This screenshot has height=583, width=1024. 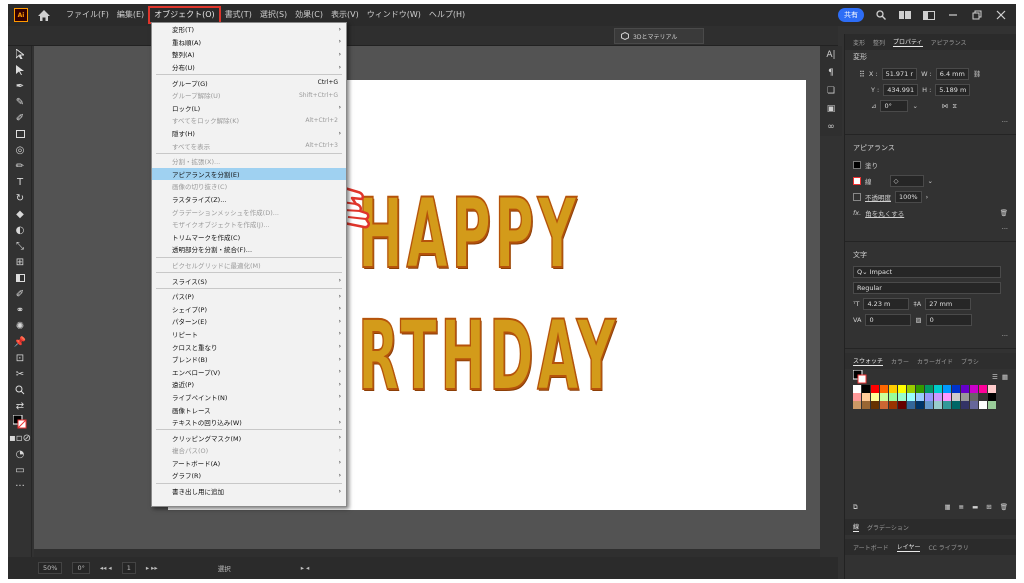 What do you see at coordinates (87, 15) in the screenshot?
I see `menu-0: ファイル(F)` at bounding box center [87, 15].